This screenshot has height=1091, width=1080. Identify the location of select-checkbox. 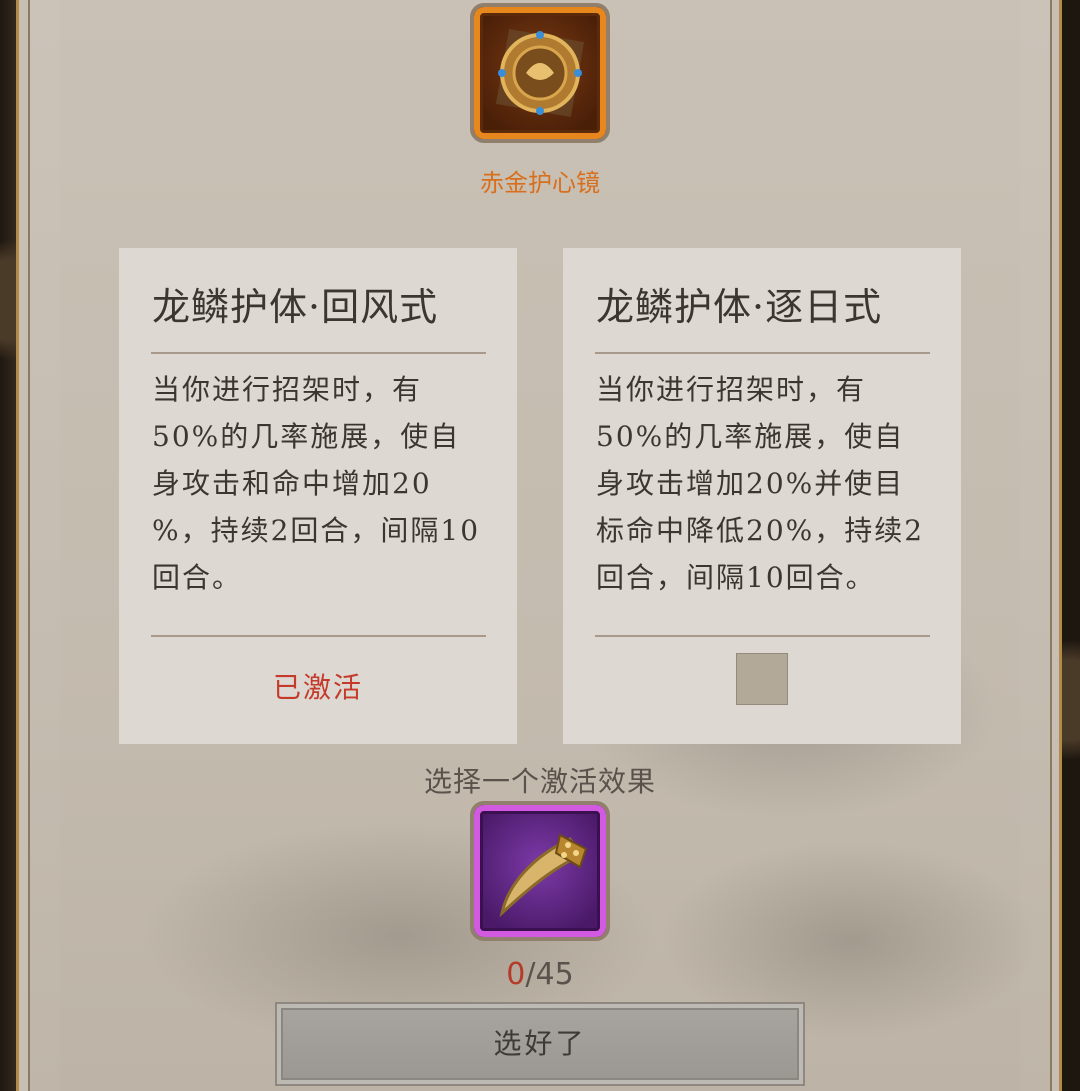
(762, 679).